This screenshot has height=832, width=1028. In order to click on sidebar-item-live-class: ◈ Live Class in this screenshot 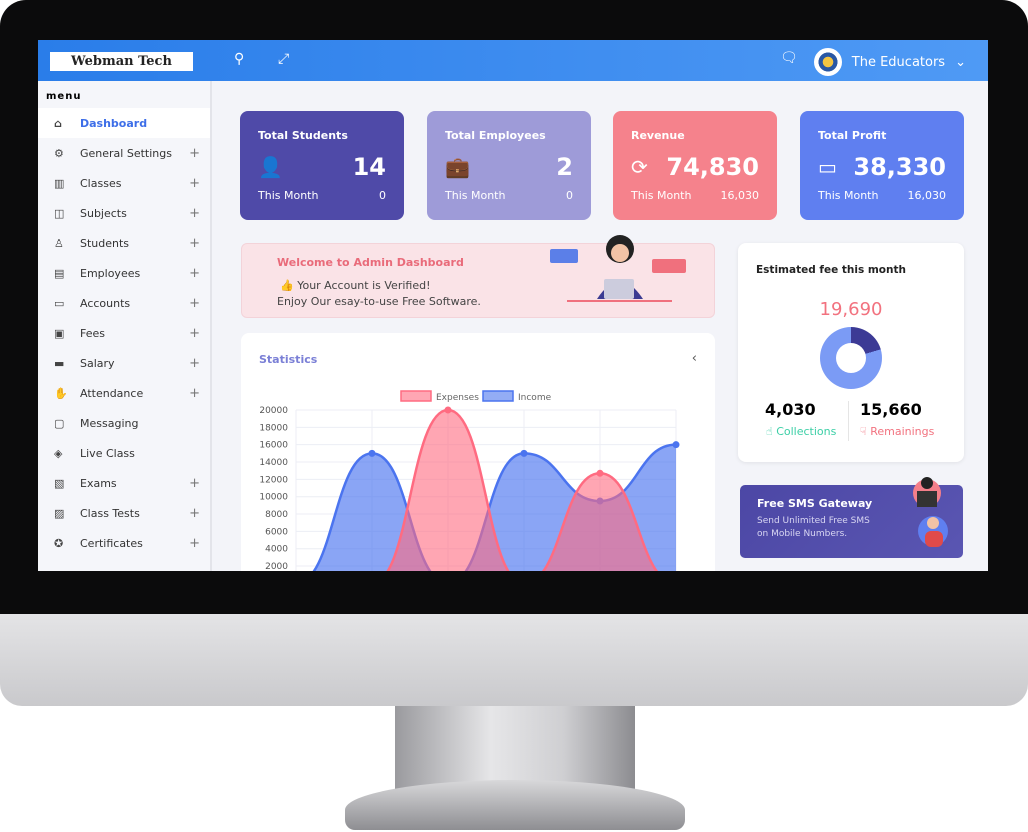, I will do `click(124, 453)`.